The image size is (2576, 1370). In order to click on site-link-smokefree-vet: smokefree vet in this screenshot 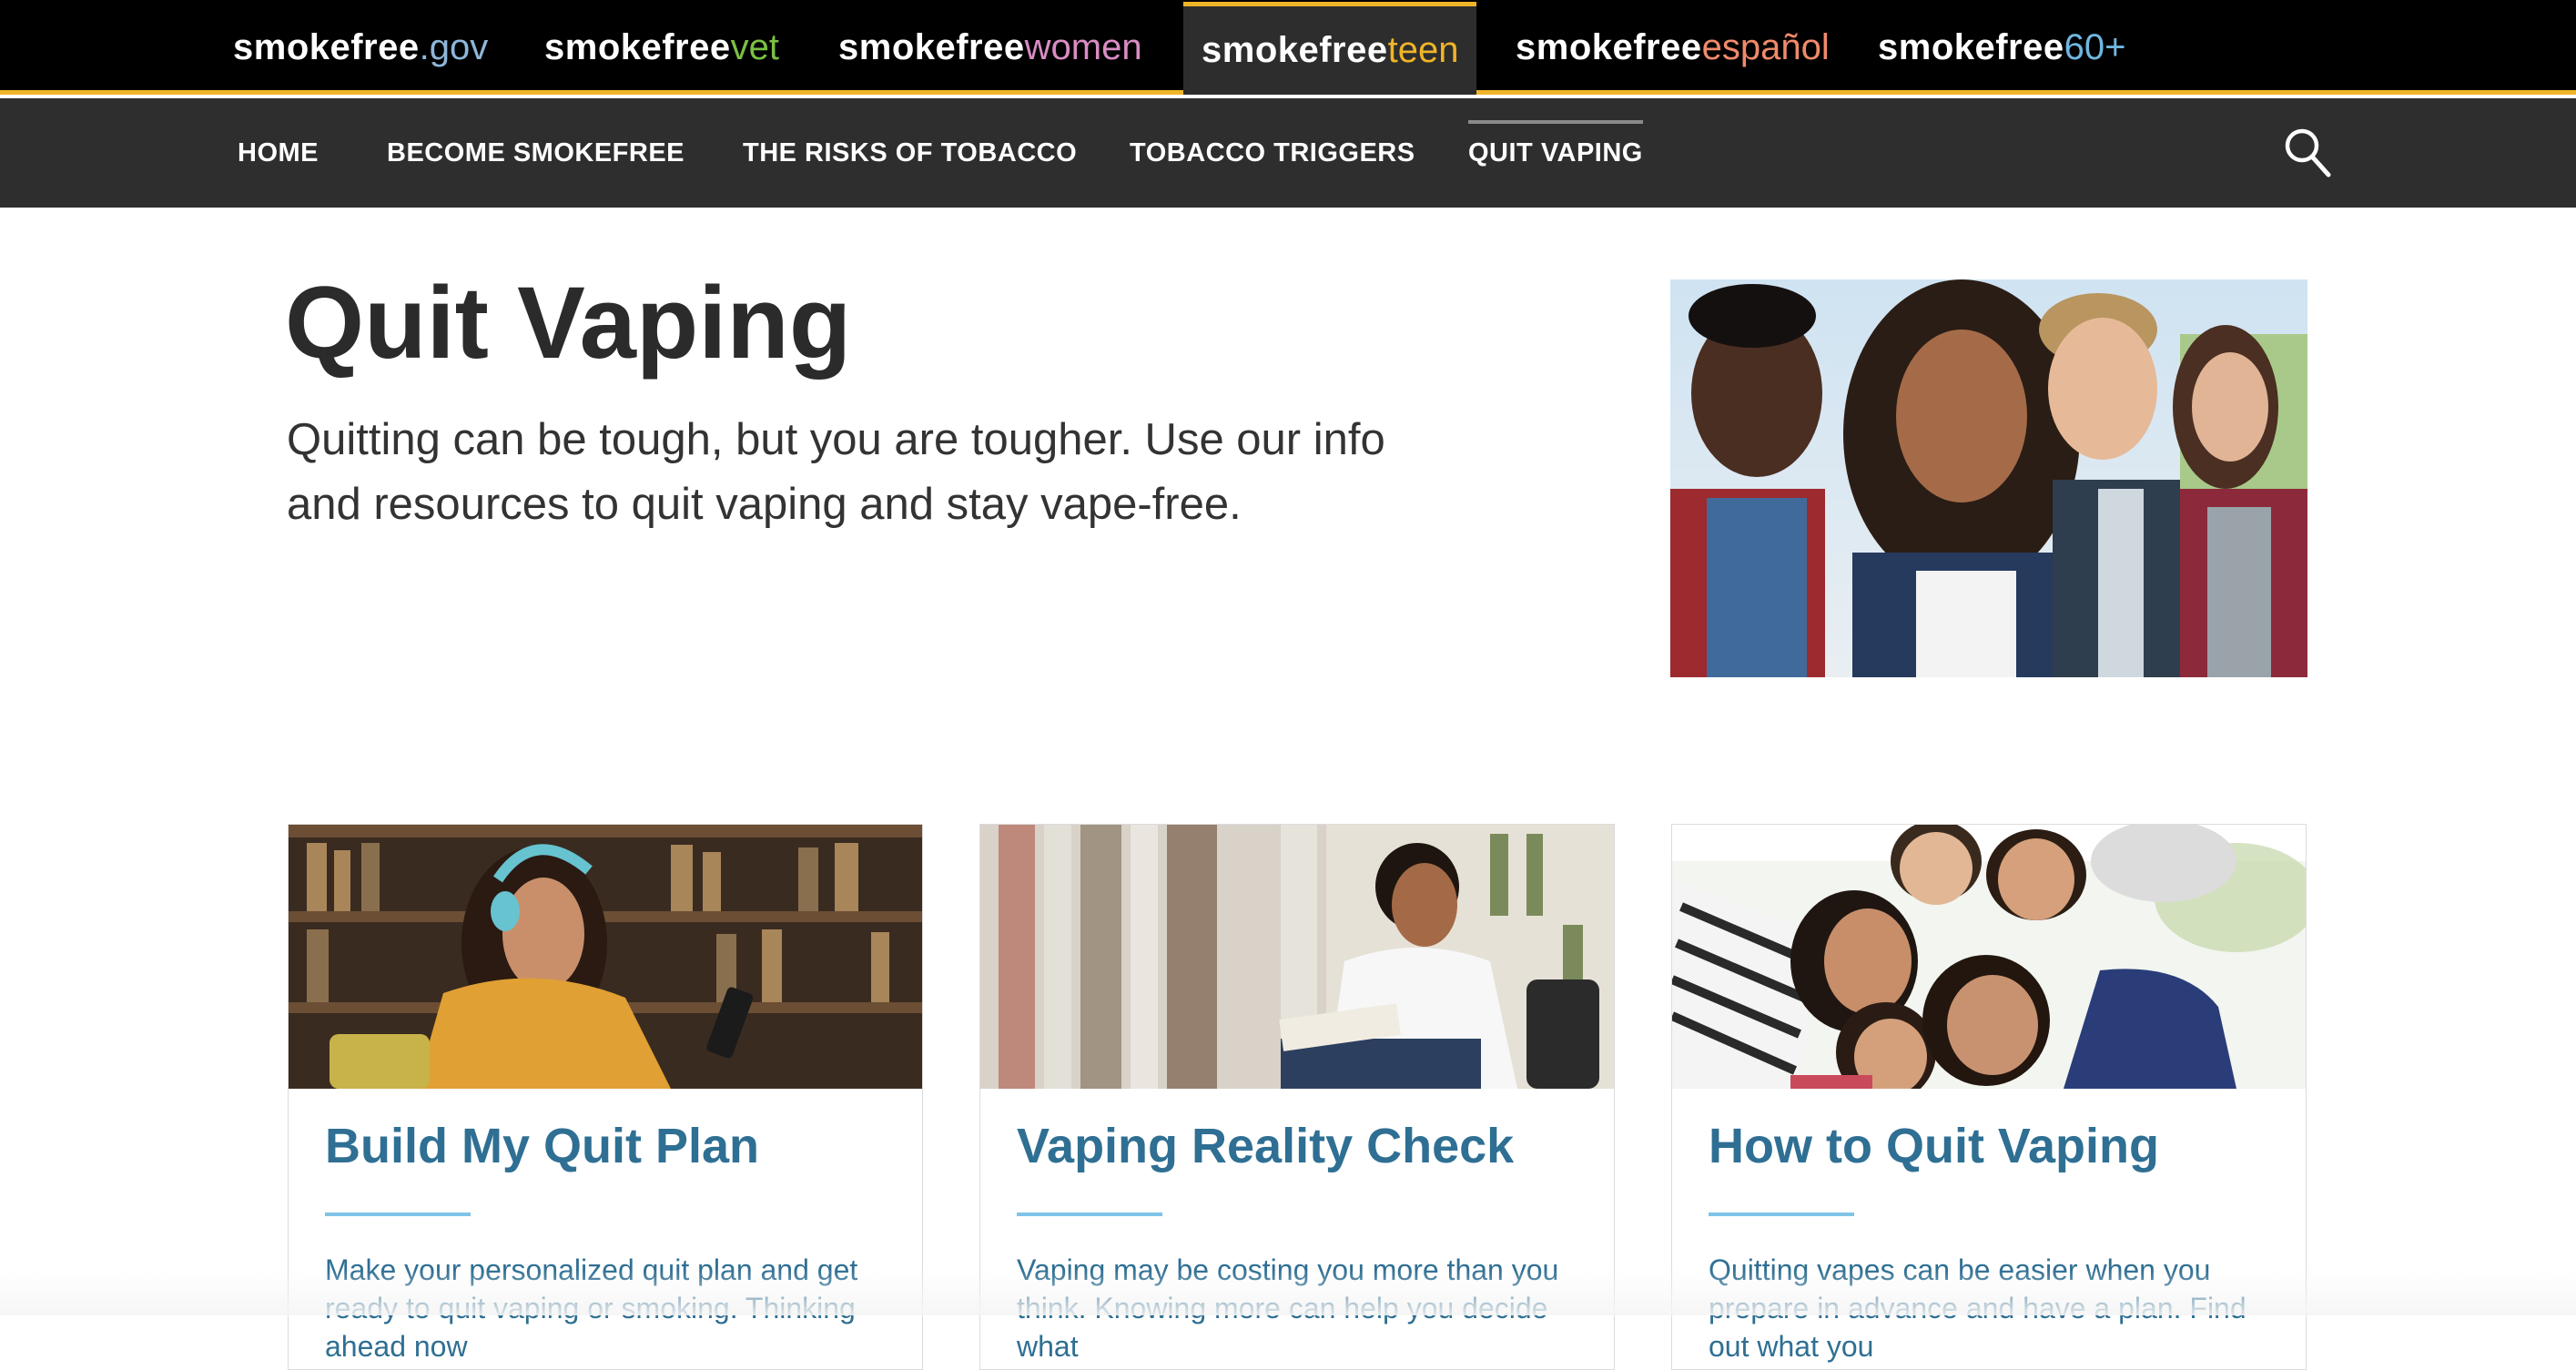, I will do `click(661, 47)`.